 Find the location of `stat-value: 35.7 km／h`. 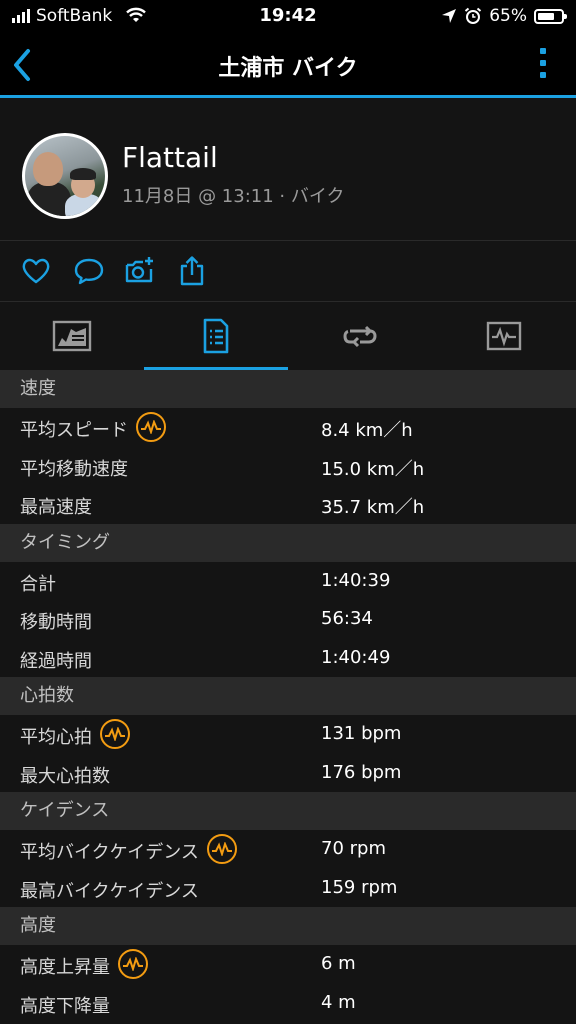

stat-value: 35.7 km／h is located at coordinates (373, 507).